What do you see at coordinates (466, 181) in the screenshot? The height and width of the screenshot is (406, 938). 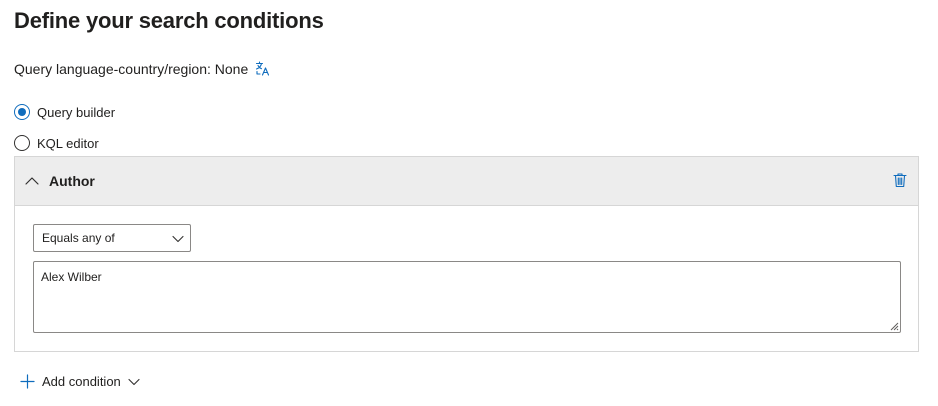 I see `condition-header: Author` at bounding box center [466, 181].